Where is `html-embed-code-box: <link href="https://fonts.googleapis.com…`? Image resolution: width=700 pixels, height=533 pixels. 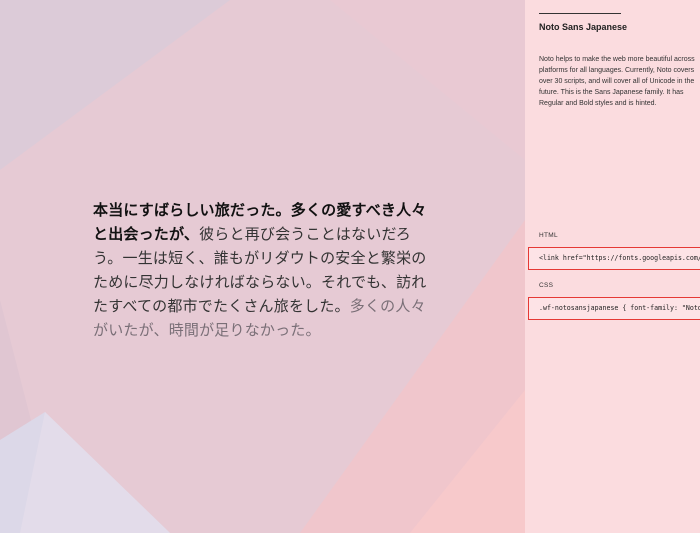 html-embed-code-box: <link href="https://fonts.googleapis.com… is located at coordinates (614, 258).